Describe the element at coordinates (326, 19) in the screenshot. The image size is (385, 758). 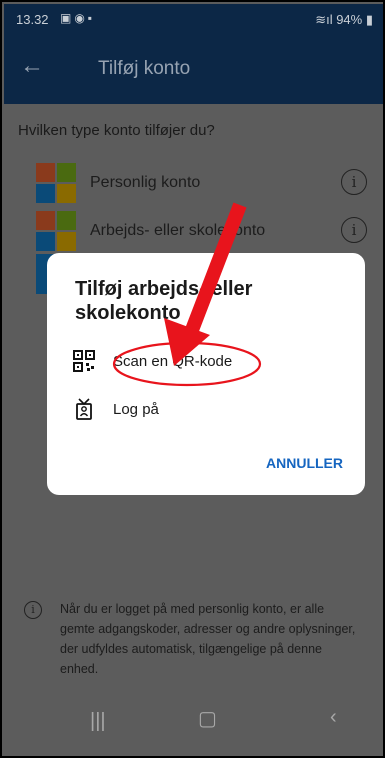
I see `signal-icon: ≋ıl` at that location.